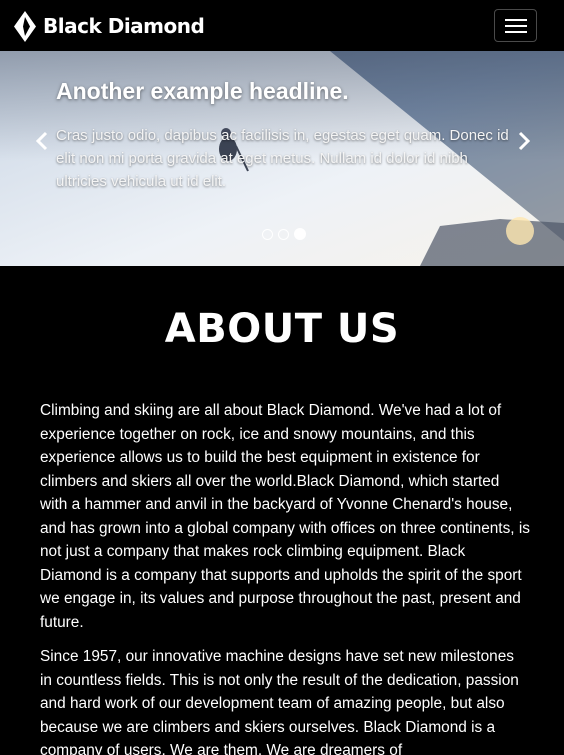  I want to click on brand-name: Black Diamond, so click(124, 26).